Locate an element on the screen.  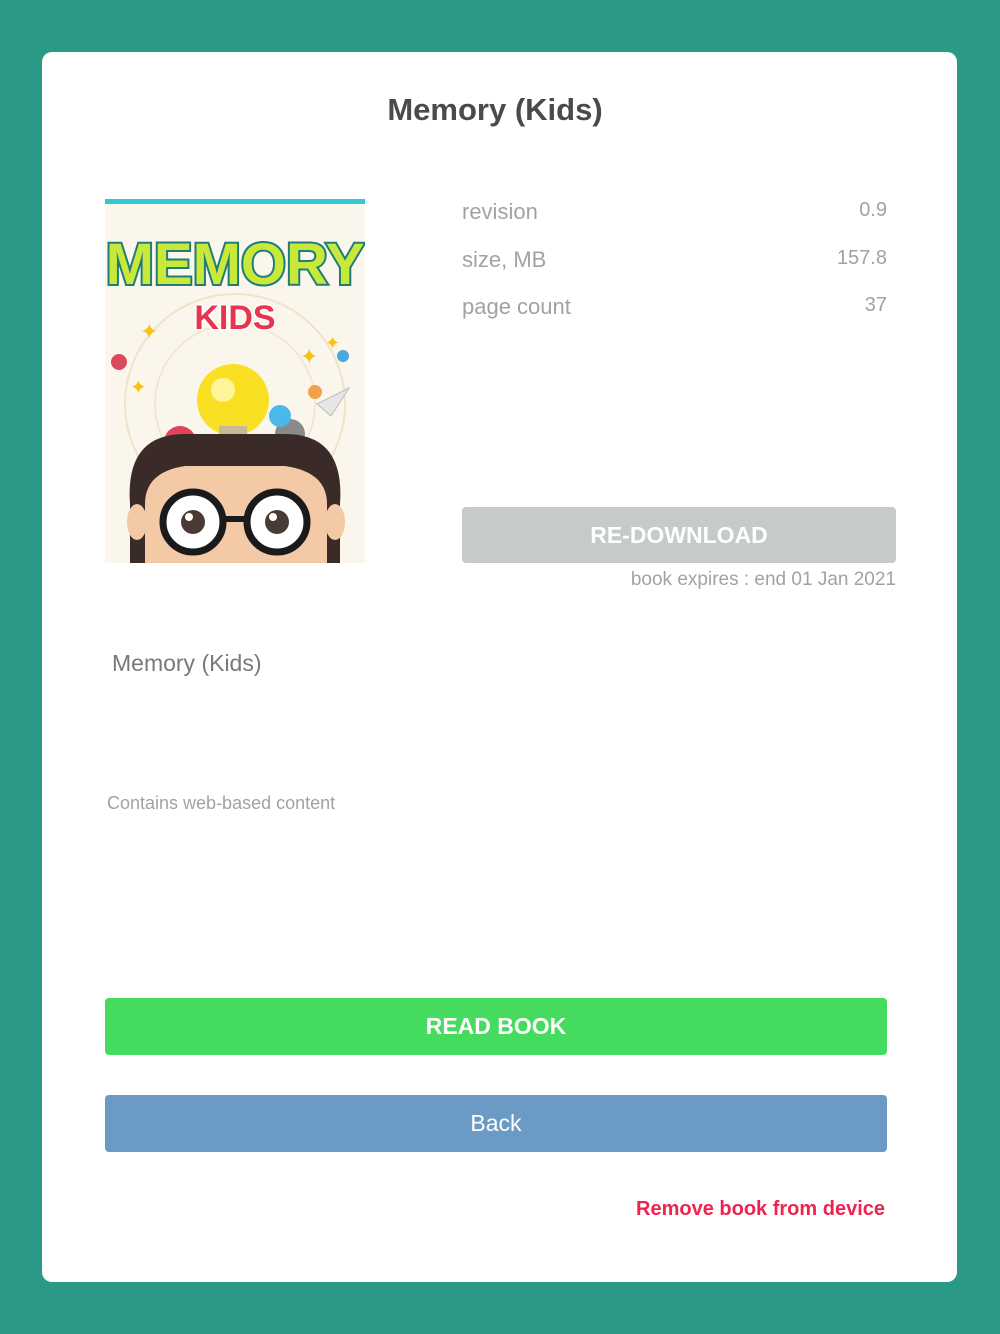
meta-row-size: size, MB 157.8 is located at coordinates (674, 262).